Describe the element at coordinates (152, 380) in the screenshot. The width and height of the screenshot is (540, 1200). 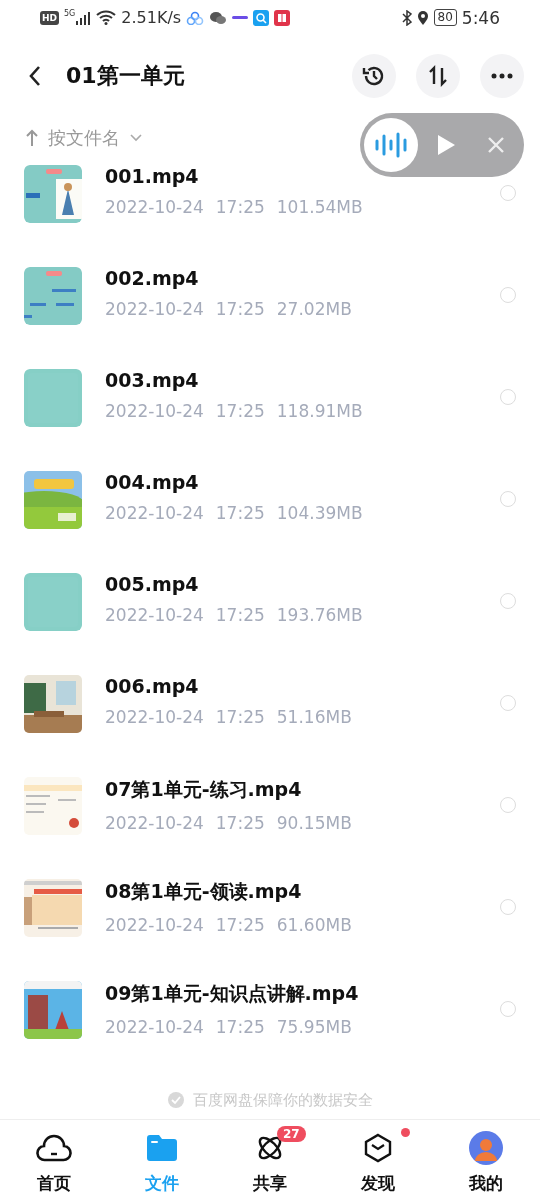
I see `file-name: 003.mp4` at that location.